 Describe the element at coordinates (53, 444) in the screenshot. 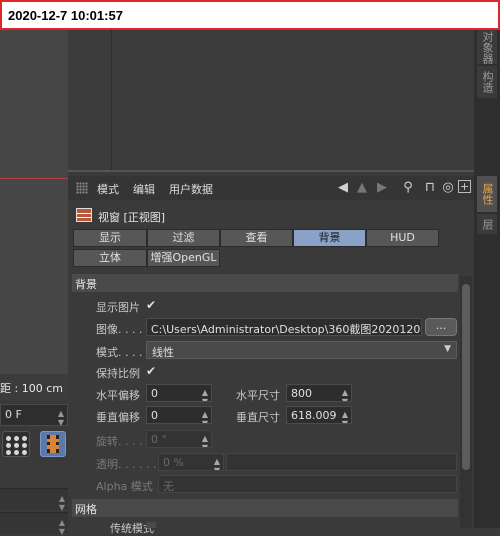

I see `film-strip-icon` at that location.